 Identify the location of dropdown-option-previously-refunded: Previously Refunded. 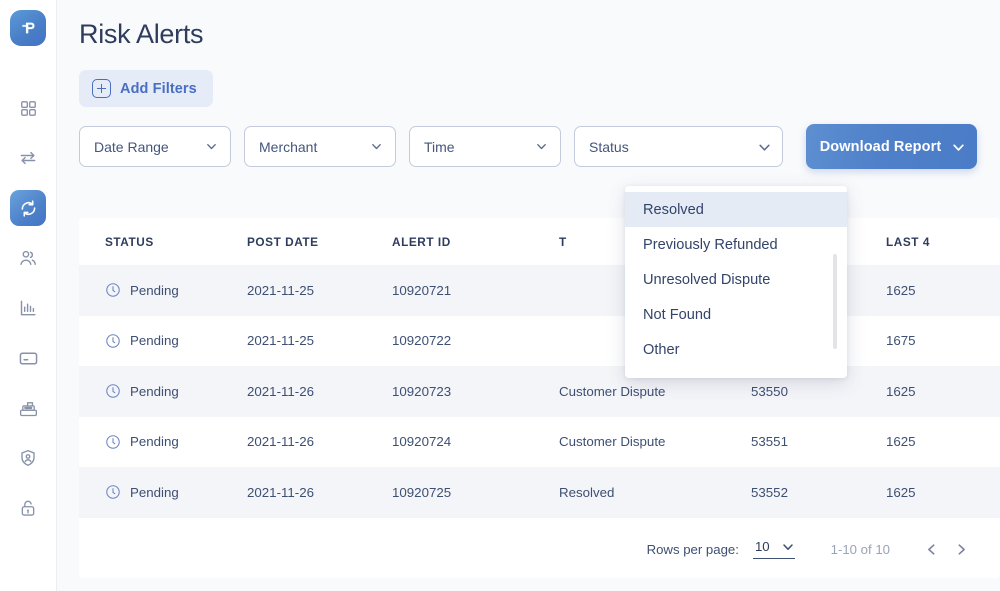
(736, 244).